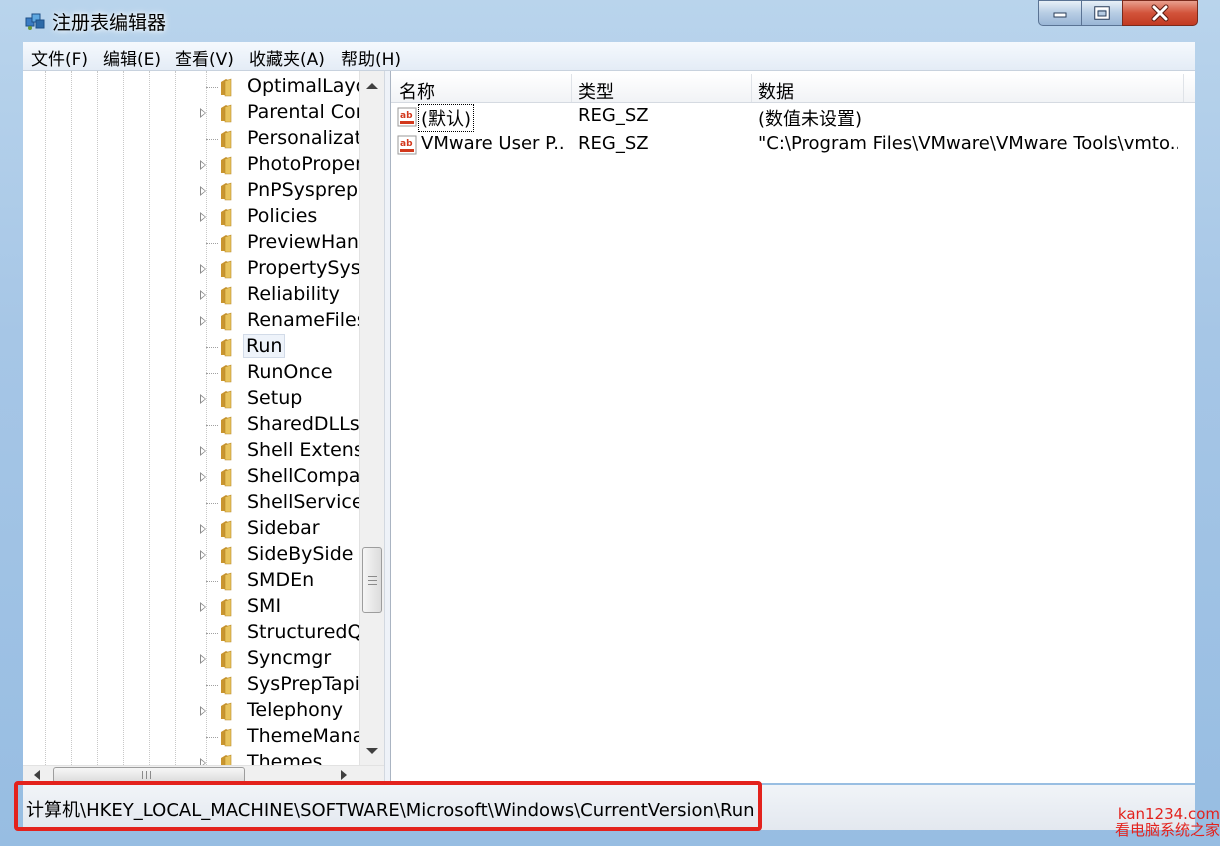  I want to click on tree-item: SideBySide, so click(203, 555).